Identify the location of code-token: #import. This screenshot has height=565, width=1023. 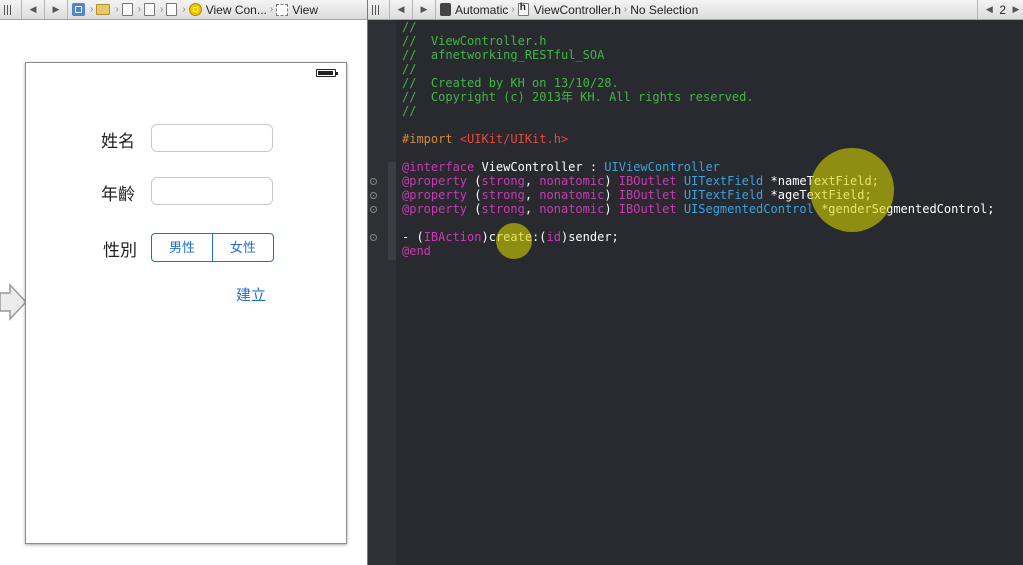
(431, 139).